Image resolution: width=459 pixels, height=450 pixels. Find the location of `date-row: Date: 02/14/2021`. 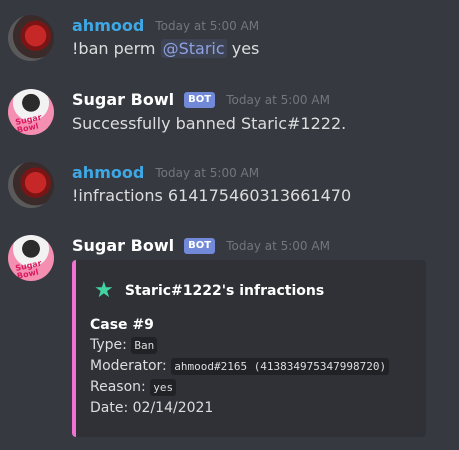

date-row: Date: 02/14/2021 is located at coordinates (239, 408).